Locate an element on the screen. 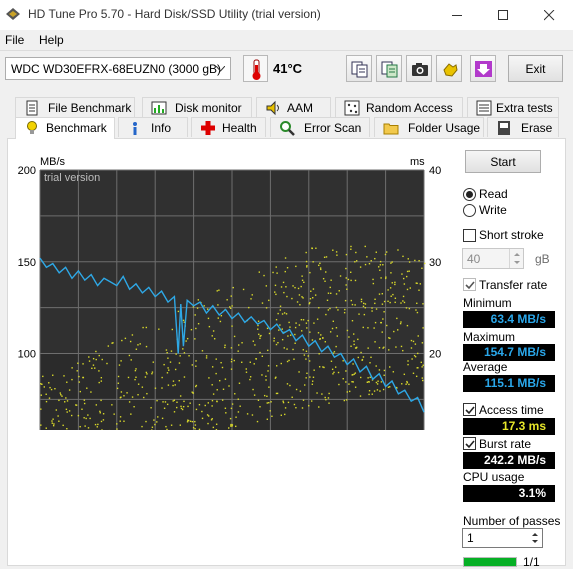 Image resolution: width=573 pixels, height=569 pixels. short-stroke-checkbox is located at coordinates (469, 235).